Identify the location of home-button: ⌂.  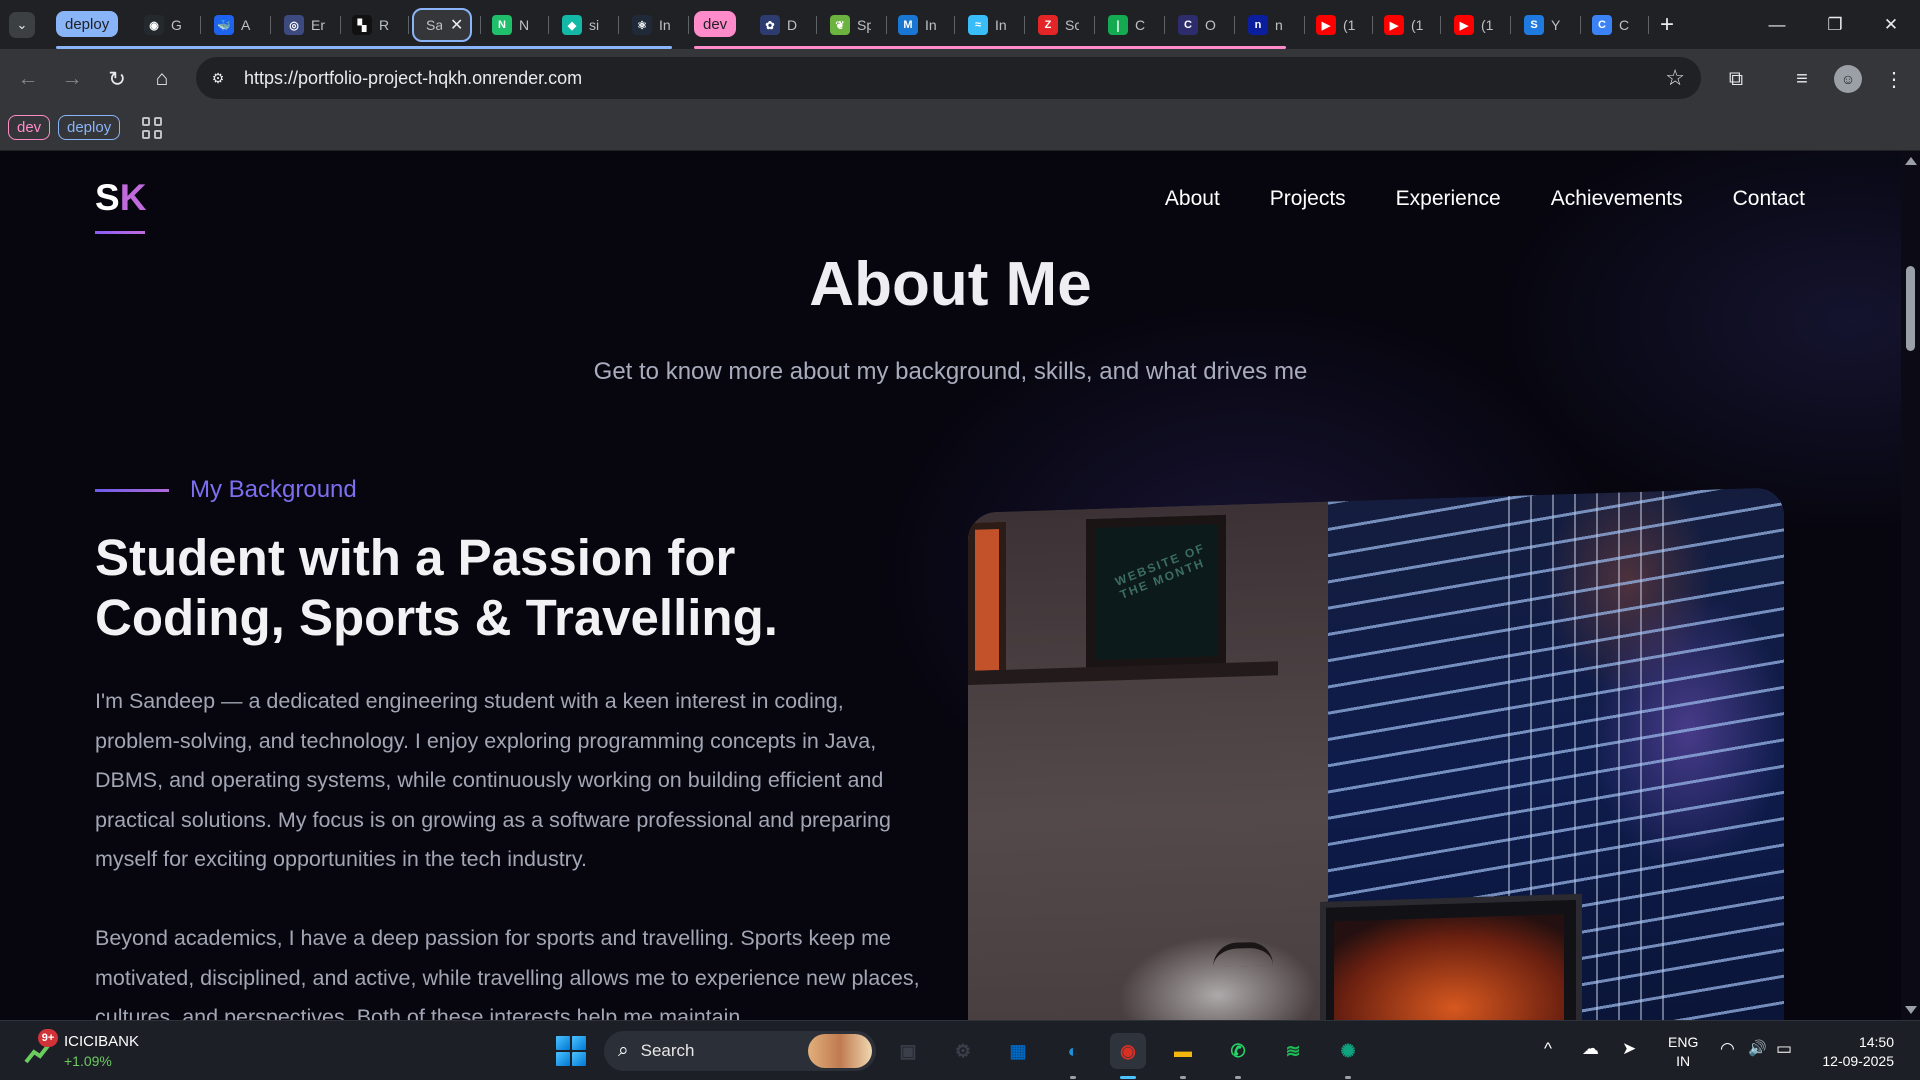
(162, 79).